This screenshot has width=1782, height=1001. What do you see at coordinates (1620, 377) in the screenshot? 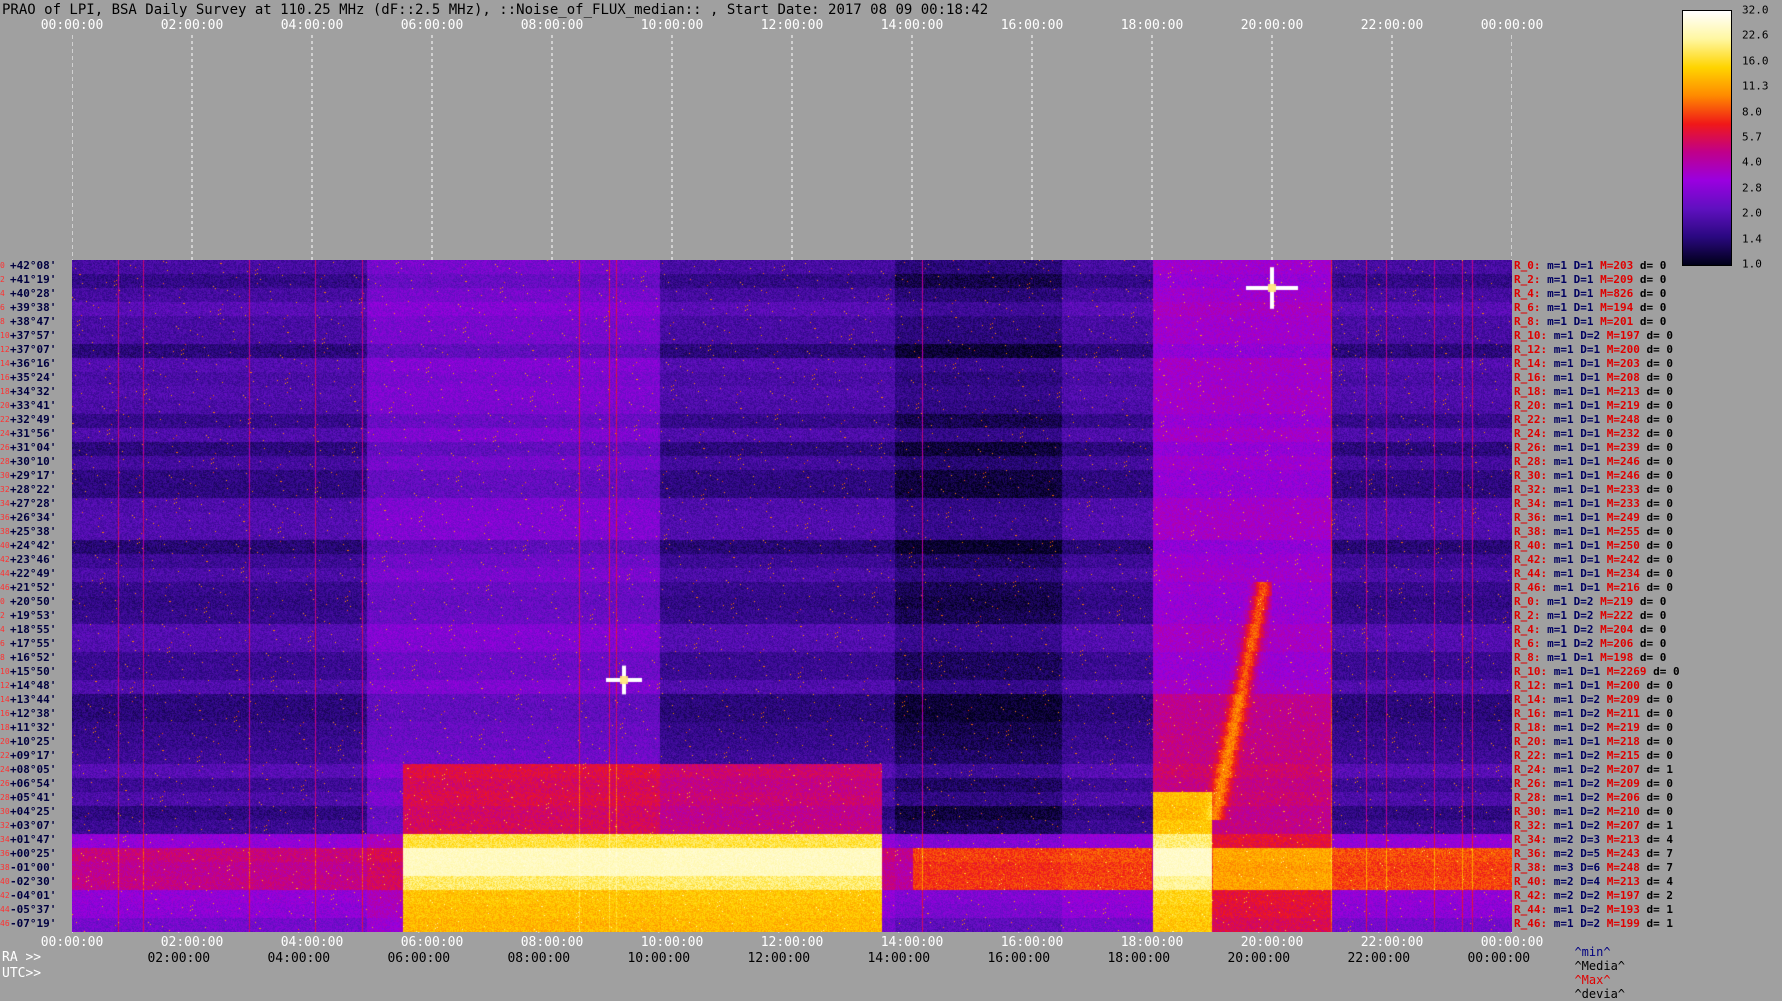
I see `row-stat-x: M=208` at bounding box center [1620, 377].